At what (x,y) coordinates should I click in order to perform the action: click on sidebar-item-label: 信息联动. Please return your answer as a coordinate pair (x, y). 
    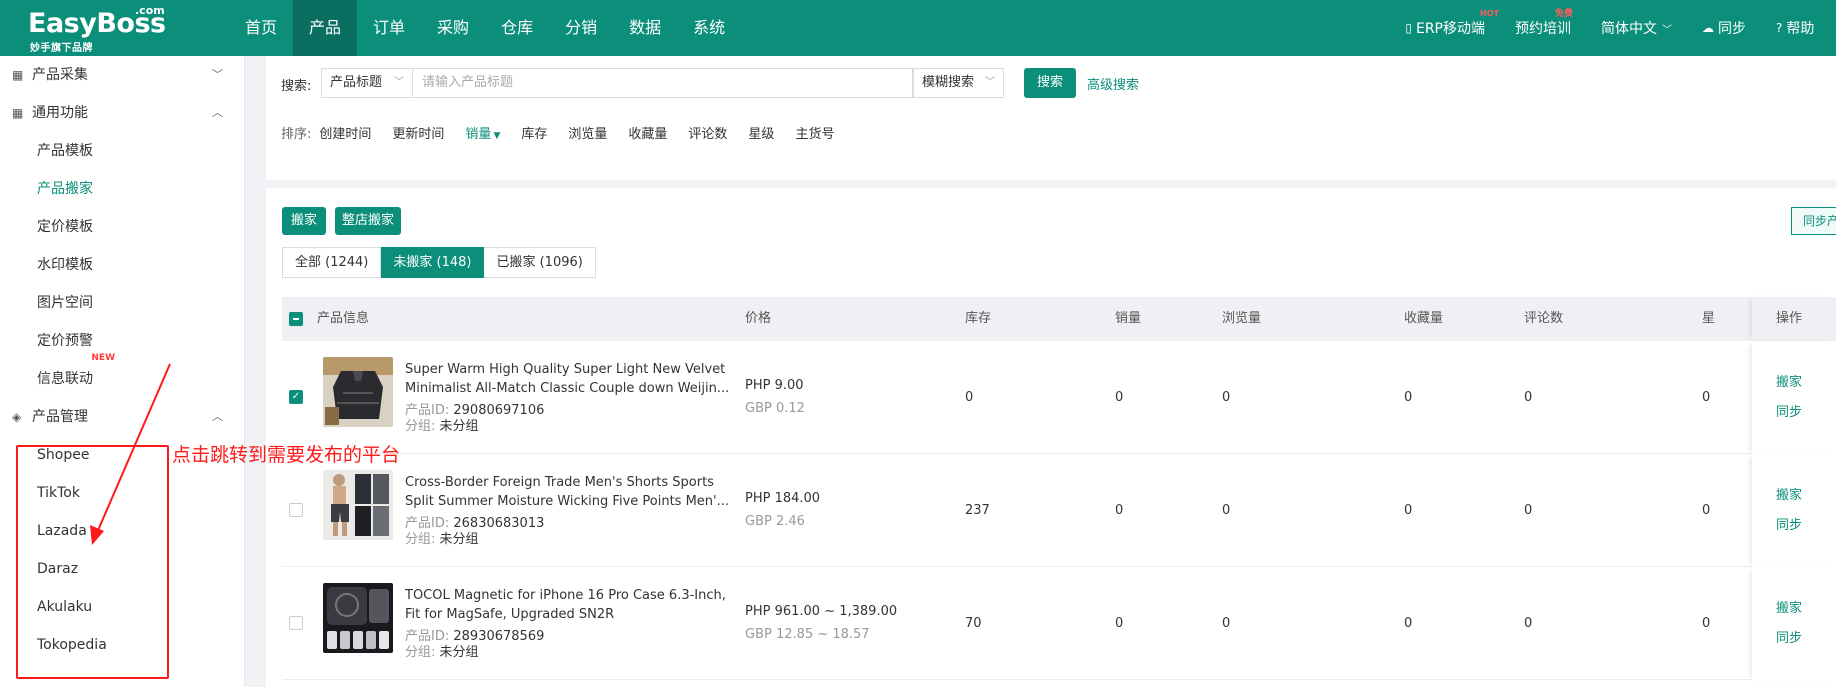
    Looking at the image, I should click on (65, 379).